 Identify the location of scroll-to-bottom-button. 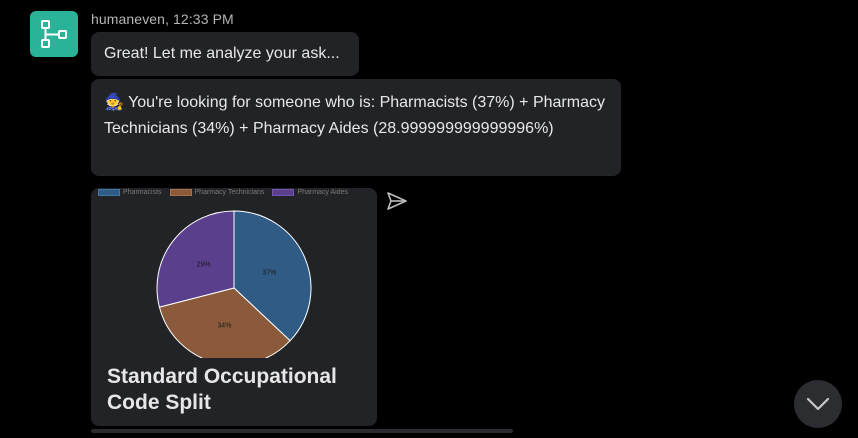
(818, 404).